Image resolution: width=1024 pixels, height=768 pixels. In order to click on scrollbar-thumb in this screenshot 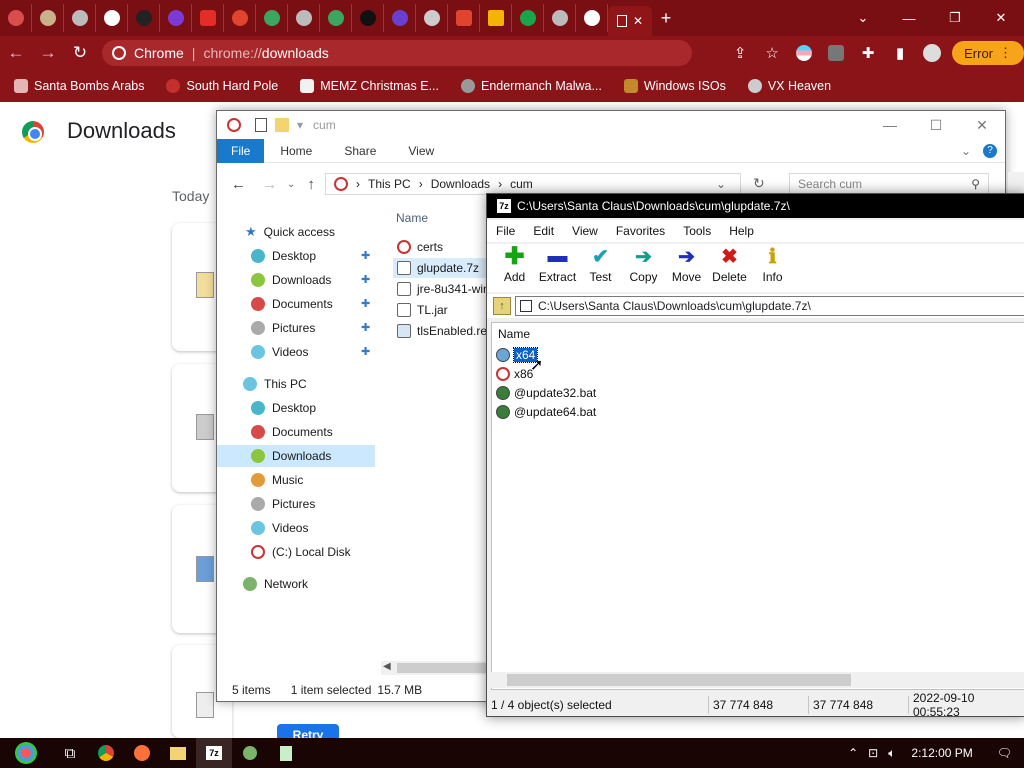, I will do `click(447, 668)`.